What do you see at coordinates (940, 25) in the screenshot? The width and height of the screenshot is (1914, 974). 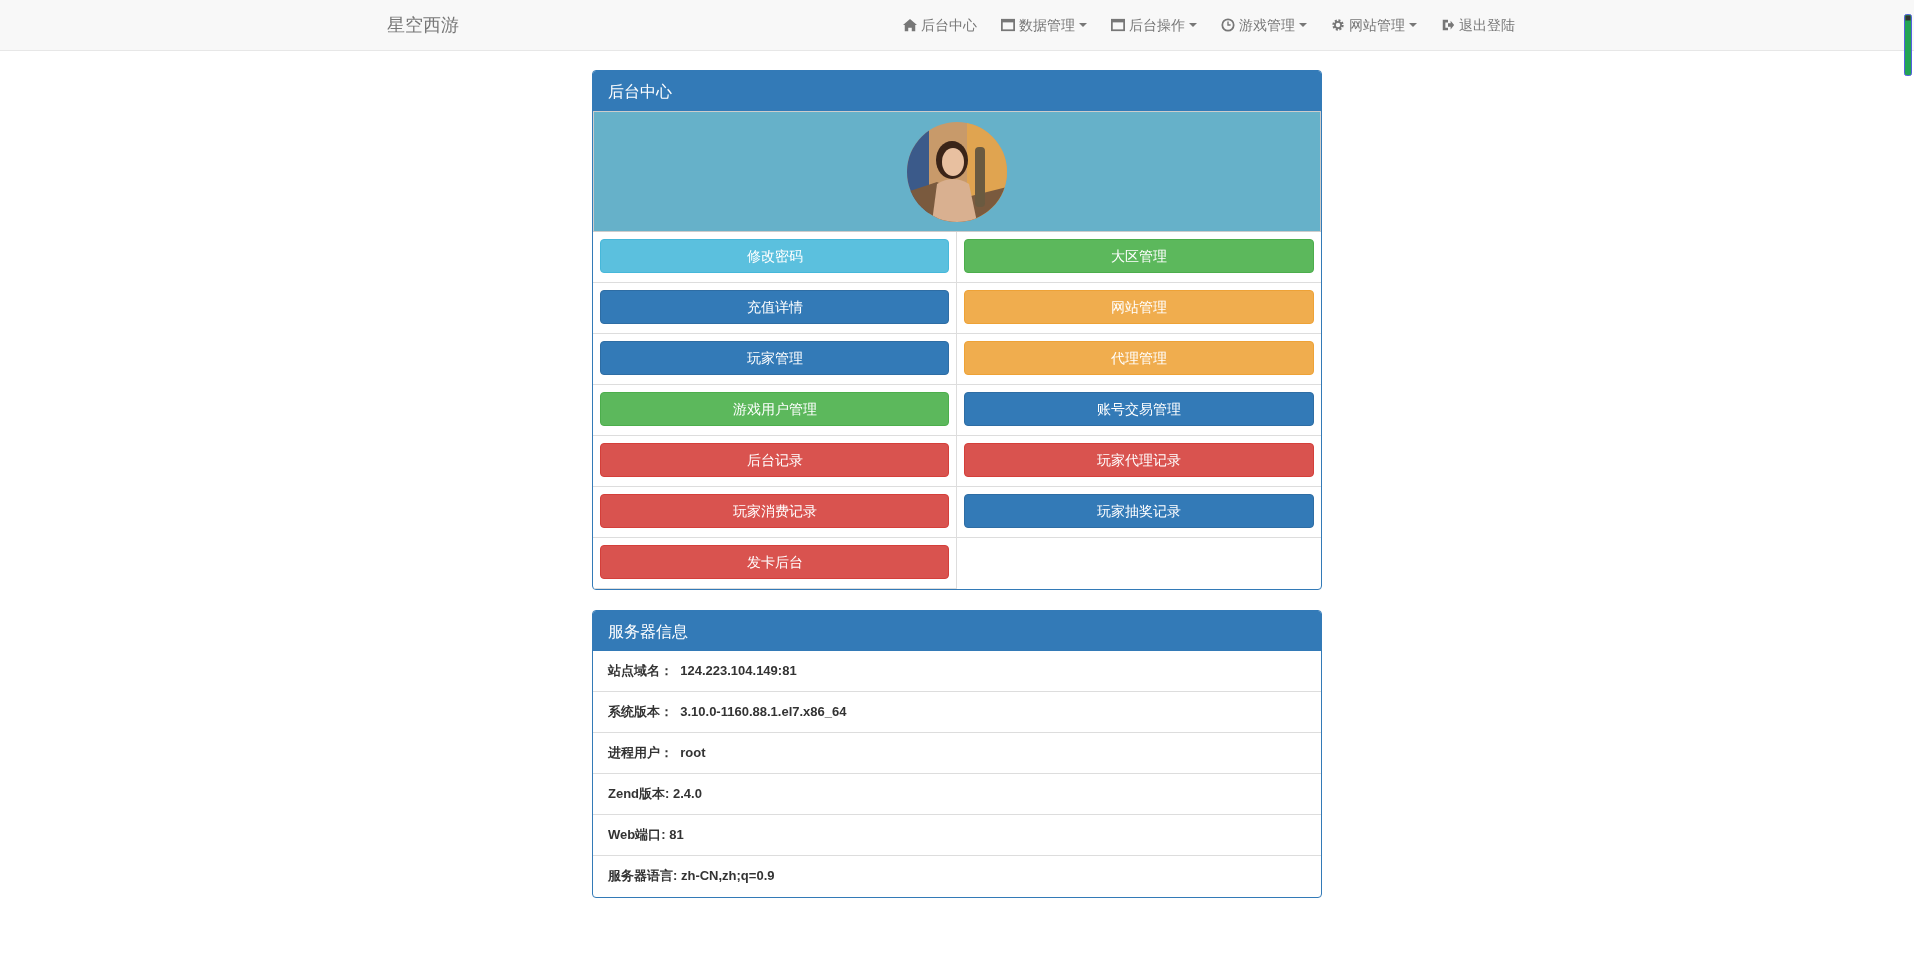 I see `nav-link: 后台中心` at bounding box center [940, 25].